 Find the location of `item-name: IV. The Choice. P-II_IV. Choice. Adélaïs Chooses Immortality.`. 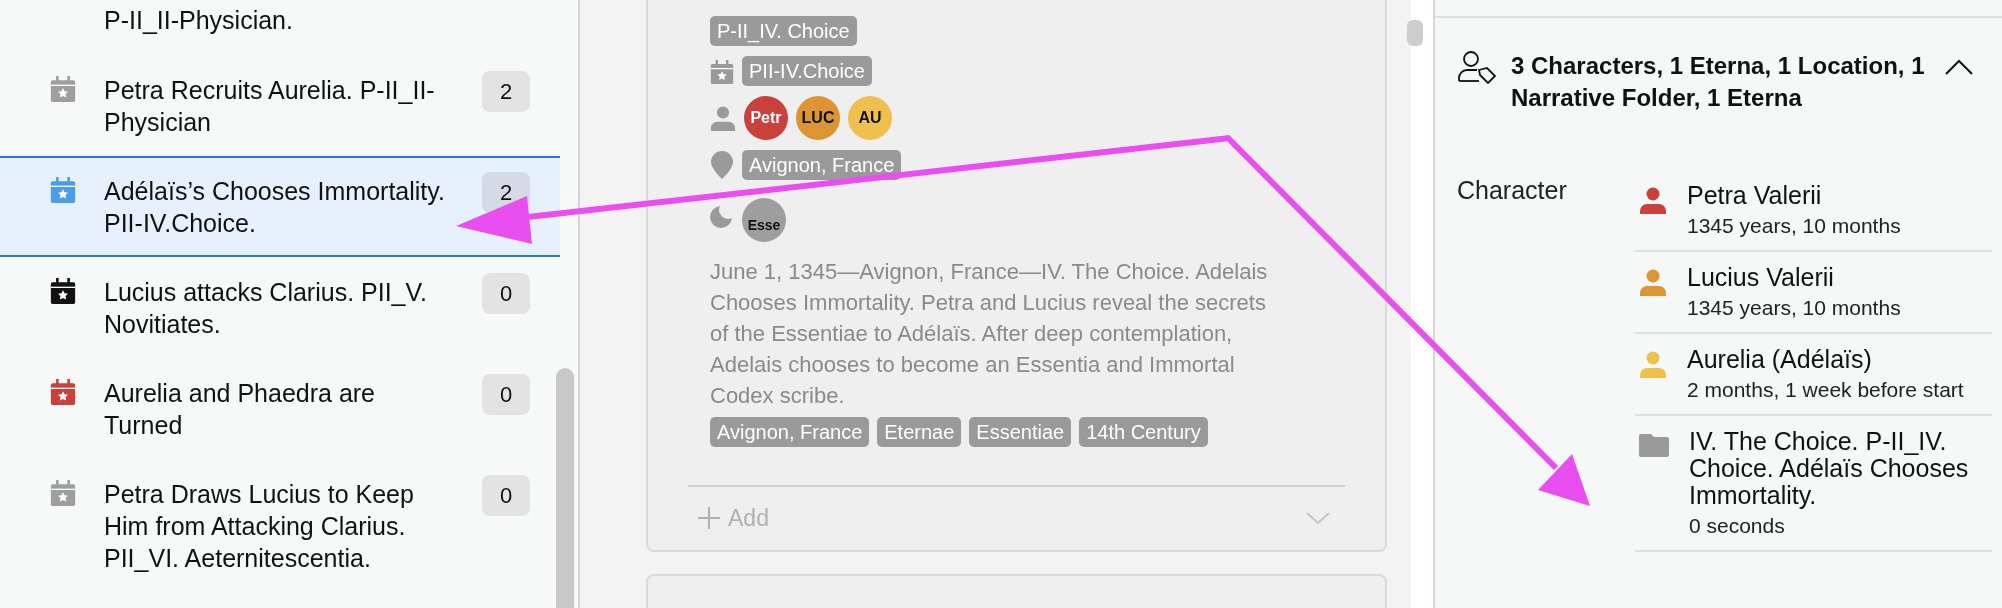

item-name: IV. The Choice. P-II_IV. Choice. Adélaïs Chooses Immortality. is located at coordinates (1829, 468).